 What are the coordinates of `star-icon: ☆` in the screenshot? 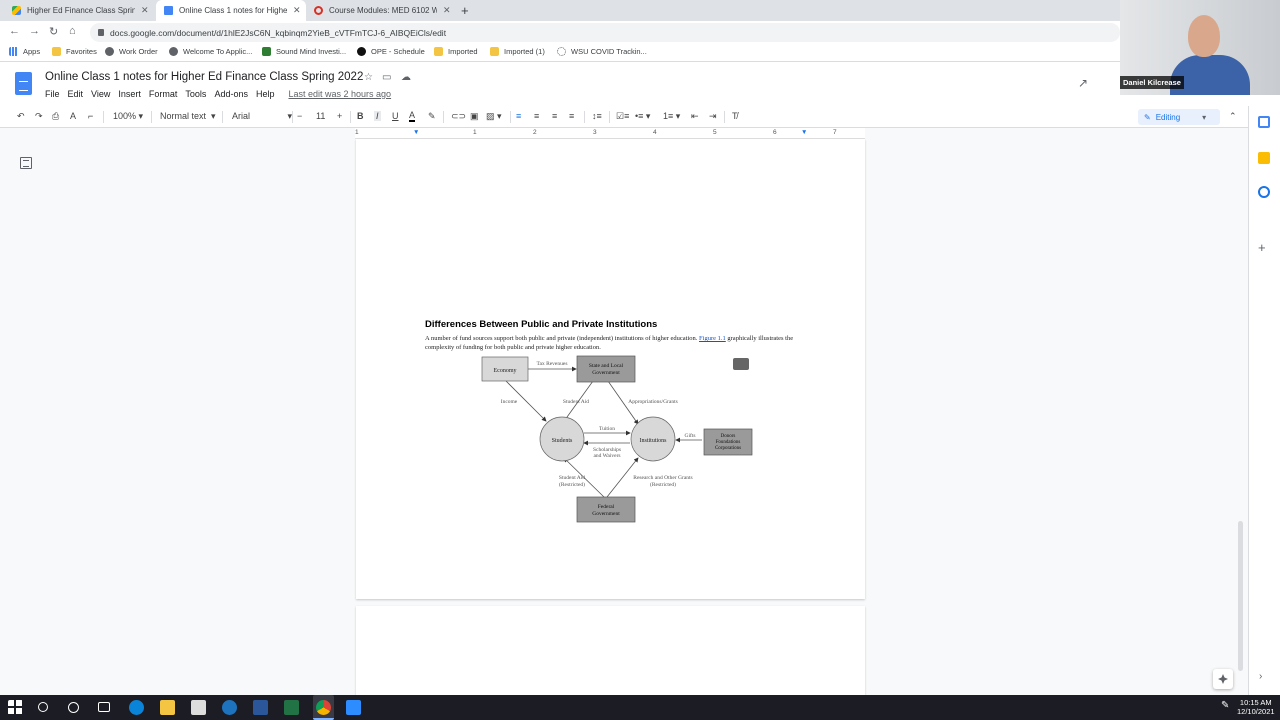 It's located at (368, 77).